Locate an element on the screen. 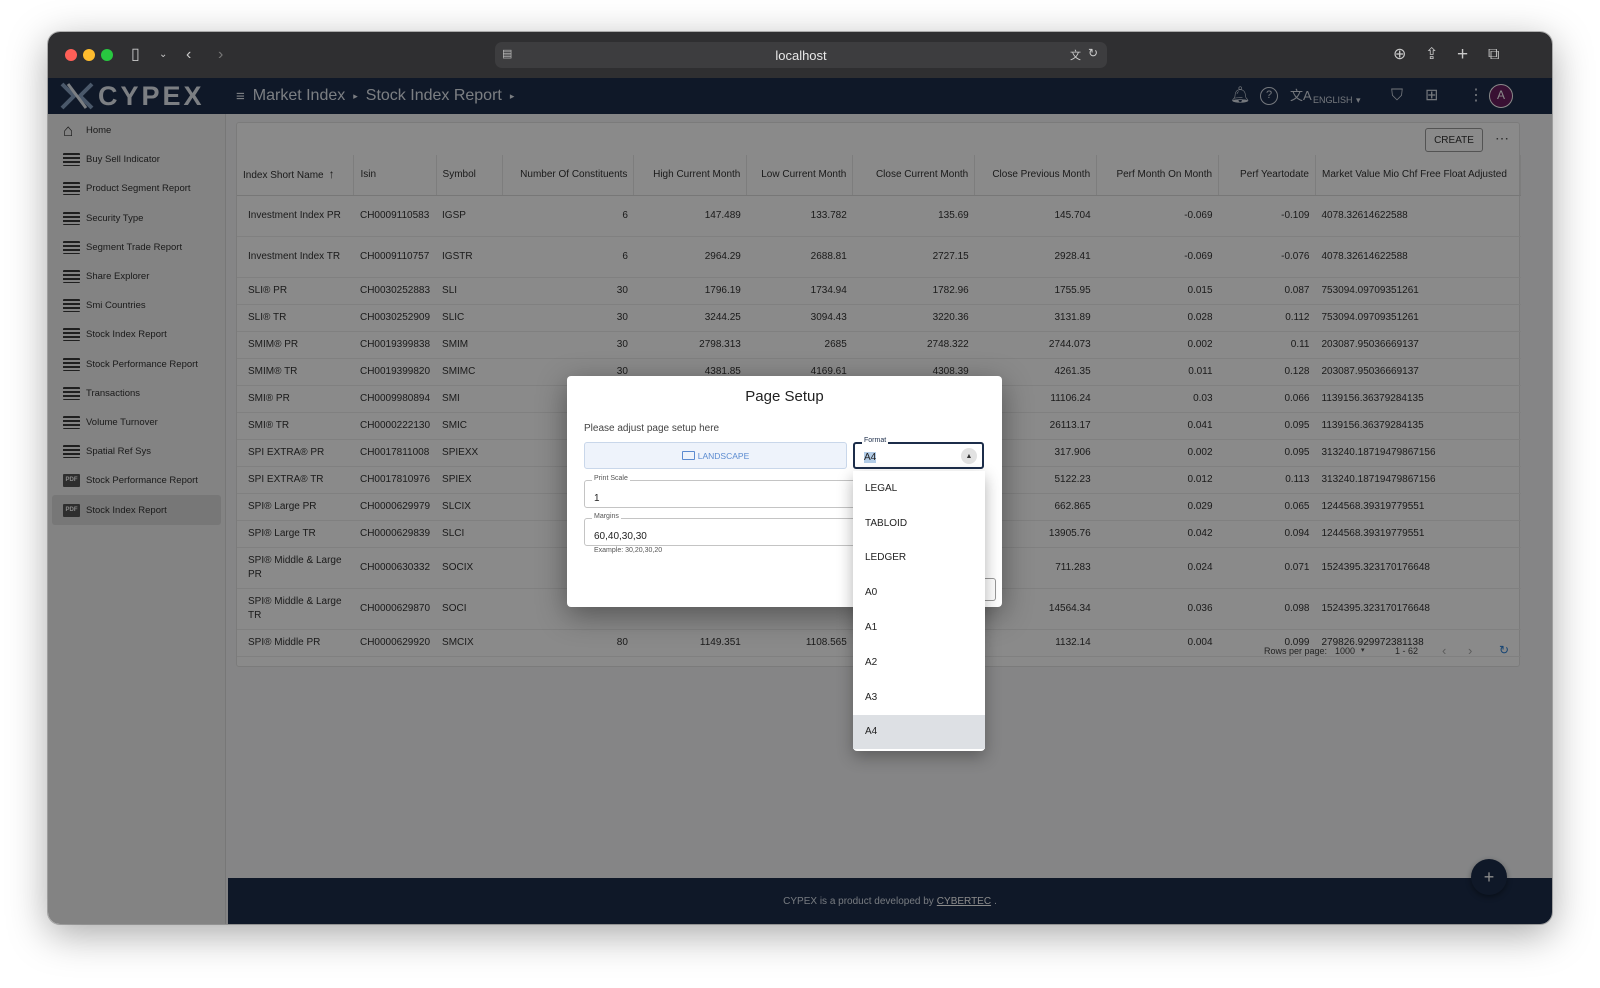  zoom-window-button is located at coordinates (107, 55).